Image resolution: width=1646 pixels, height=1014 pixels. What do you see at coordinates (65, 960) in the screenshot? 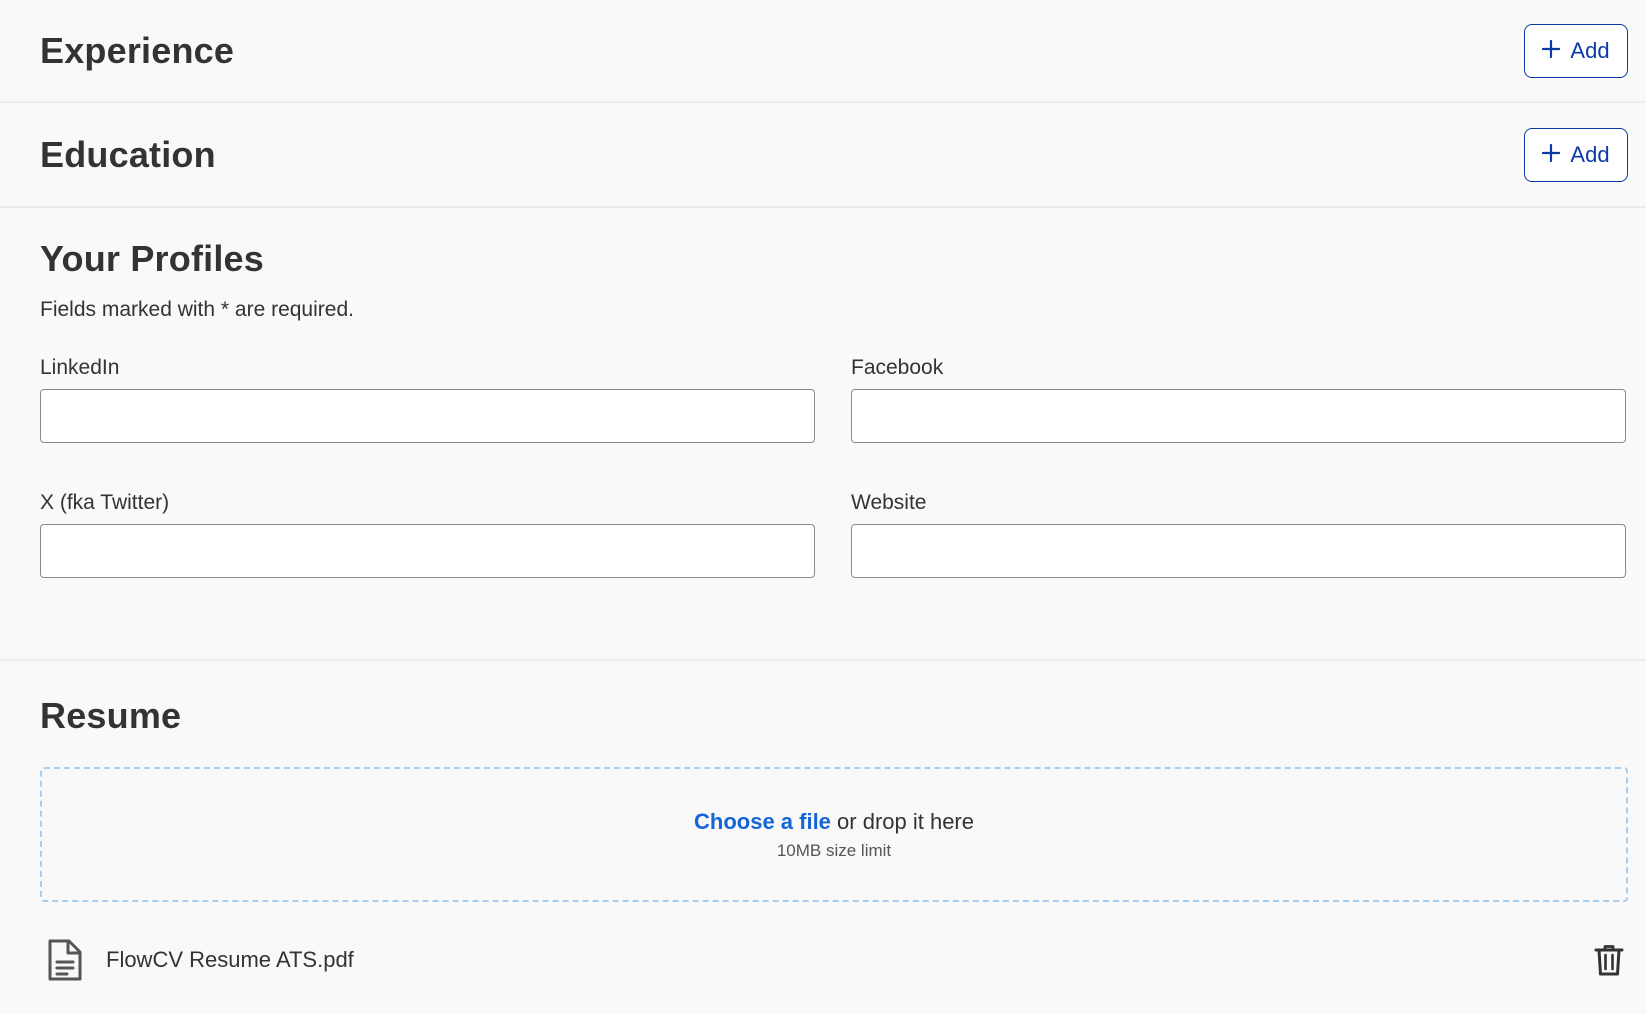
I see `document-icon` at bounding box center [65, 960].